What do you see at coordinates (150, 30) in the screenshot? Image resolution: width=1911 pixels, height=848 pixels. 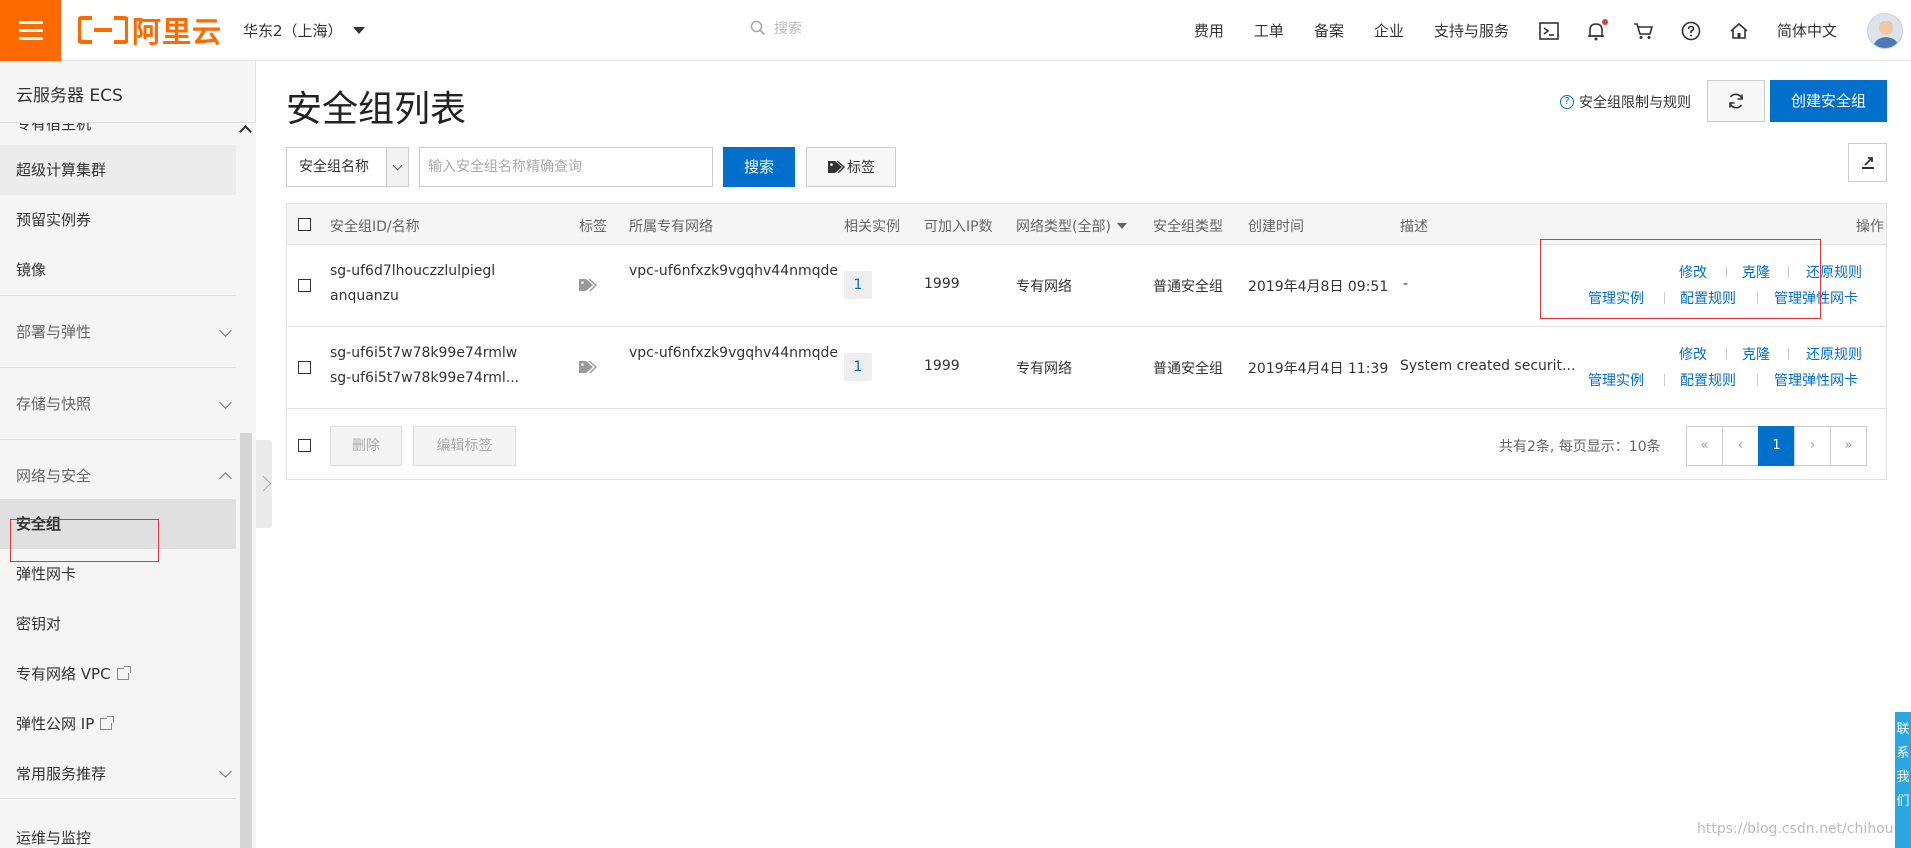 I see `aliyun-logo: 阿里云` at bounding box center [150, 30].